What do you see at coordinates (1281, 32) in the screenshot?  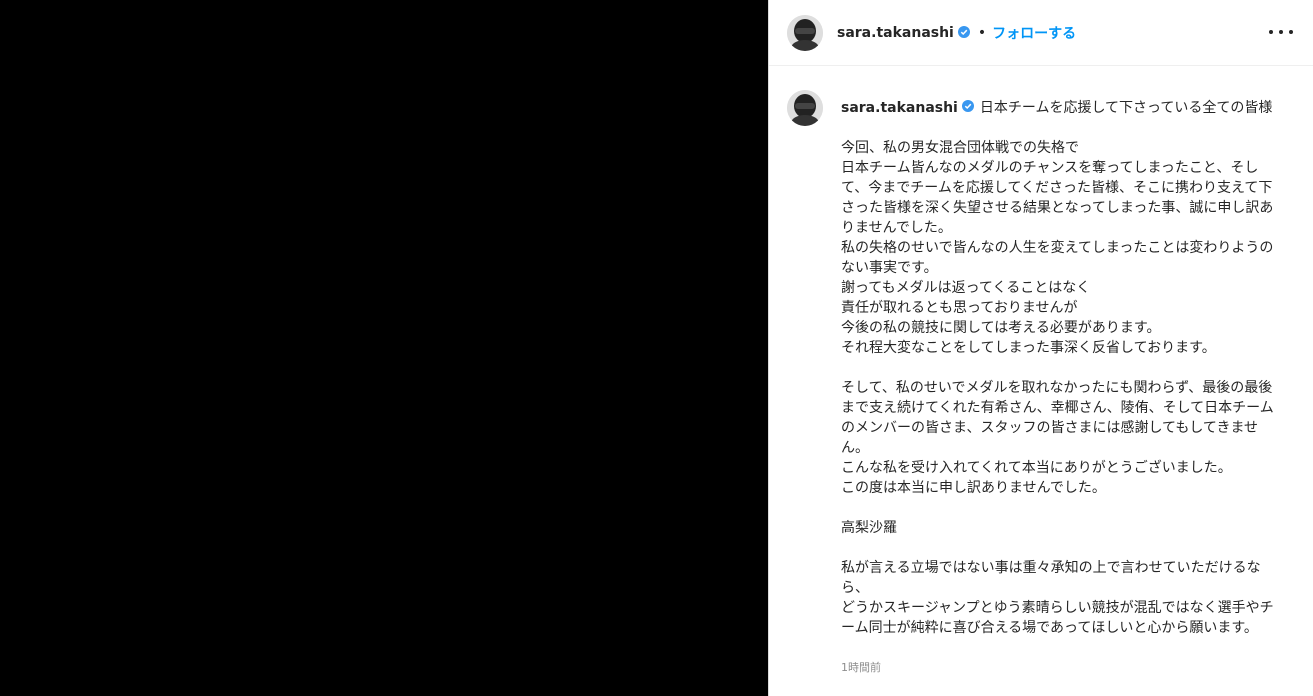 I see `more-options-icon` at bounding box center [1281, 32].